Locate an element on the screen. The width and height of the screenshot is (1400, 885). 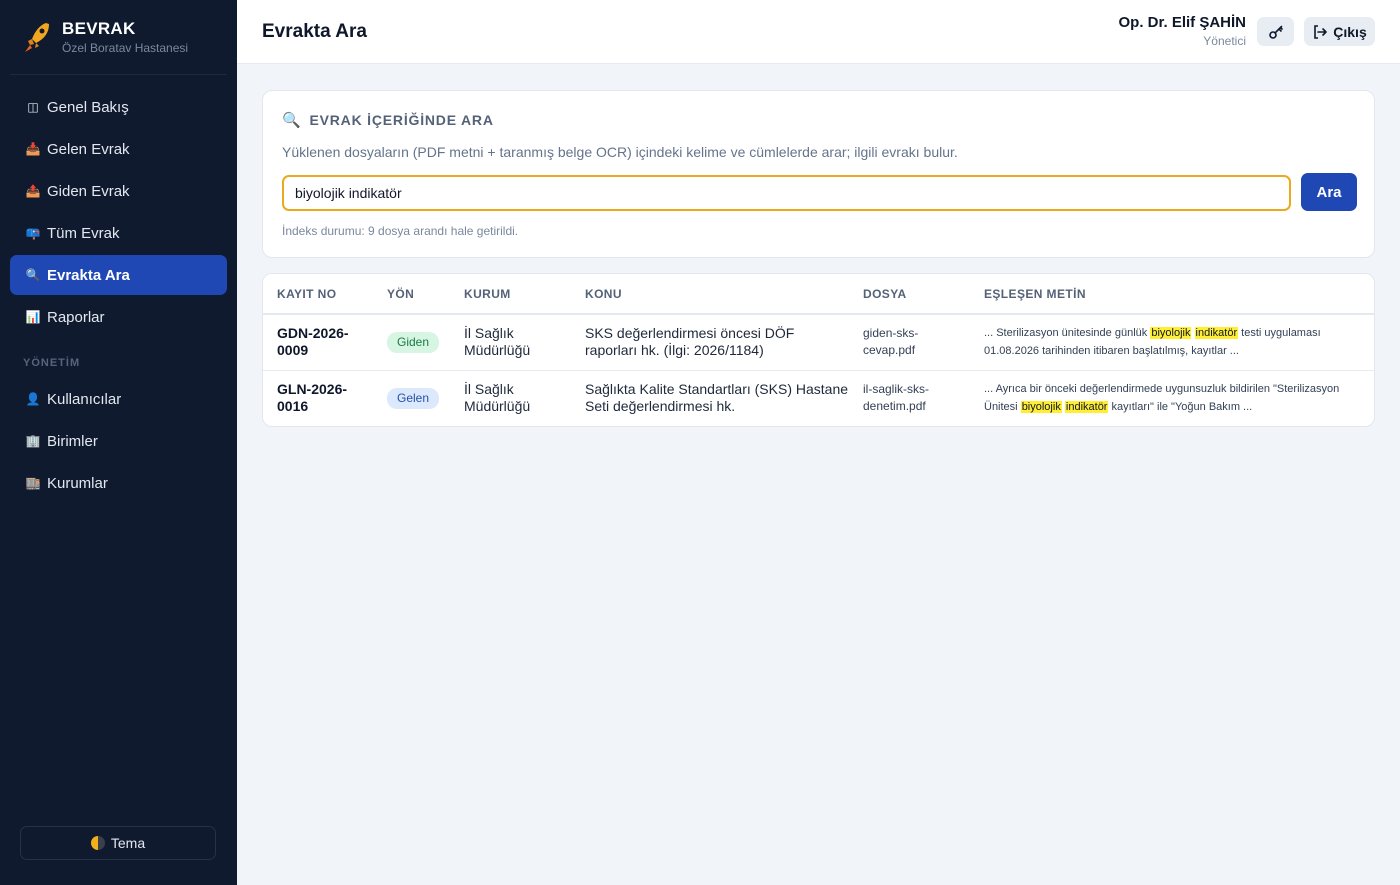
sidebar-section-title: YÖNETİM is located at coordinates (52, 363).